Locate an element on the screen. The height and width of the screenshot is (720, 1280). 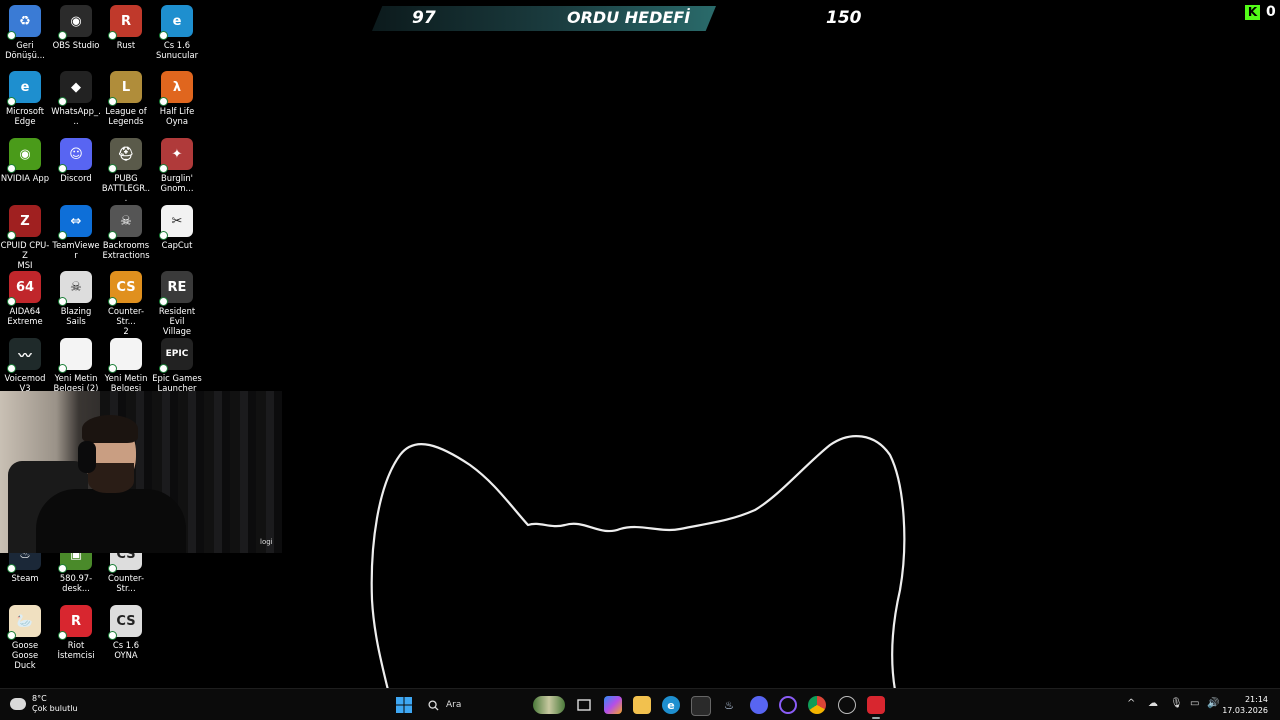
desktop-icon-label: Cs 1.6 Sunucular is located at coordinates (177, 50).